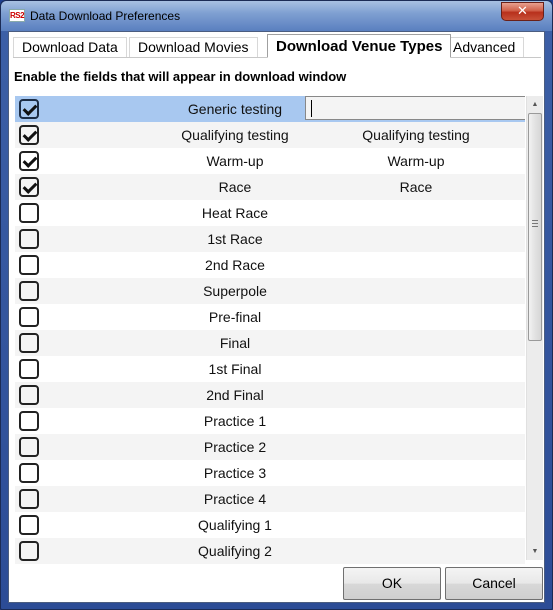 The height and width of the screenshot is (610, 553). Describe the element at coordinates (415, 108) in the screenshot. I see `alias-input` at that location.